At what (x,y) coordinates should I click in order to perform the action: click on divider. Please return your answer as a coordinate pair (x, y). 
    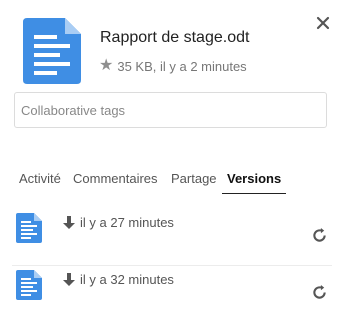
    Looking at the image, I should click on (172, 265).